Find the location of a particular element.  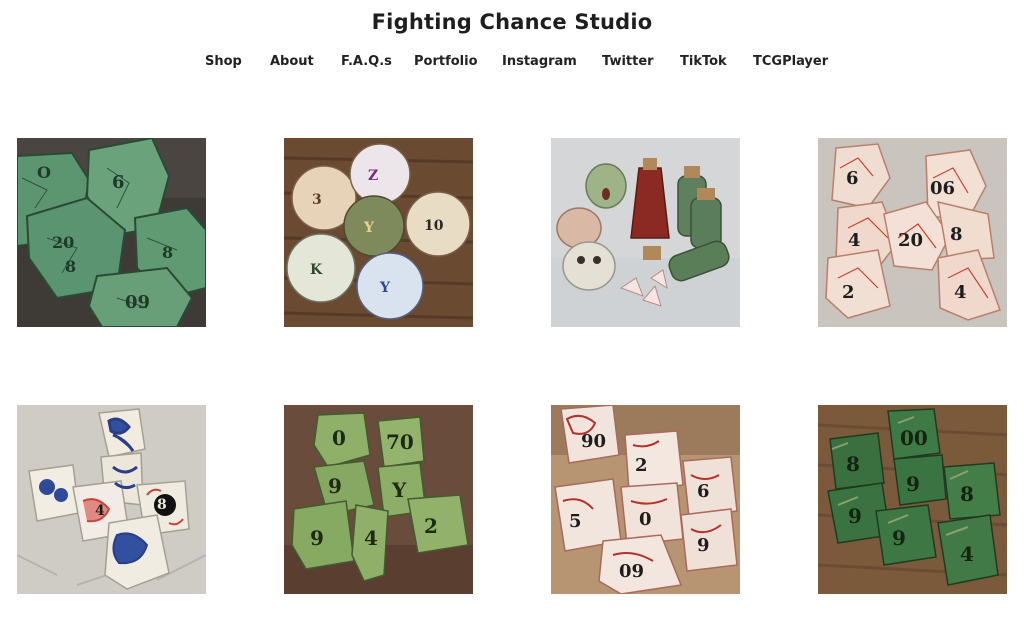

nav-shop: Shop is located at coordinates (223, 62).